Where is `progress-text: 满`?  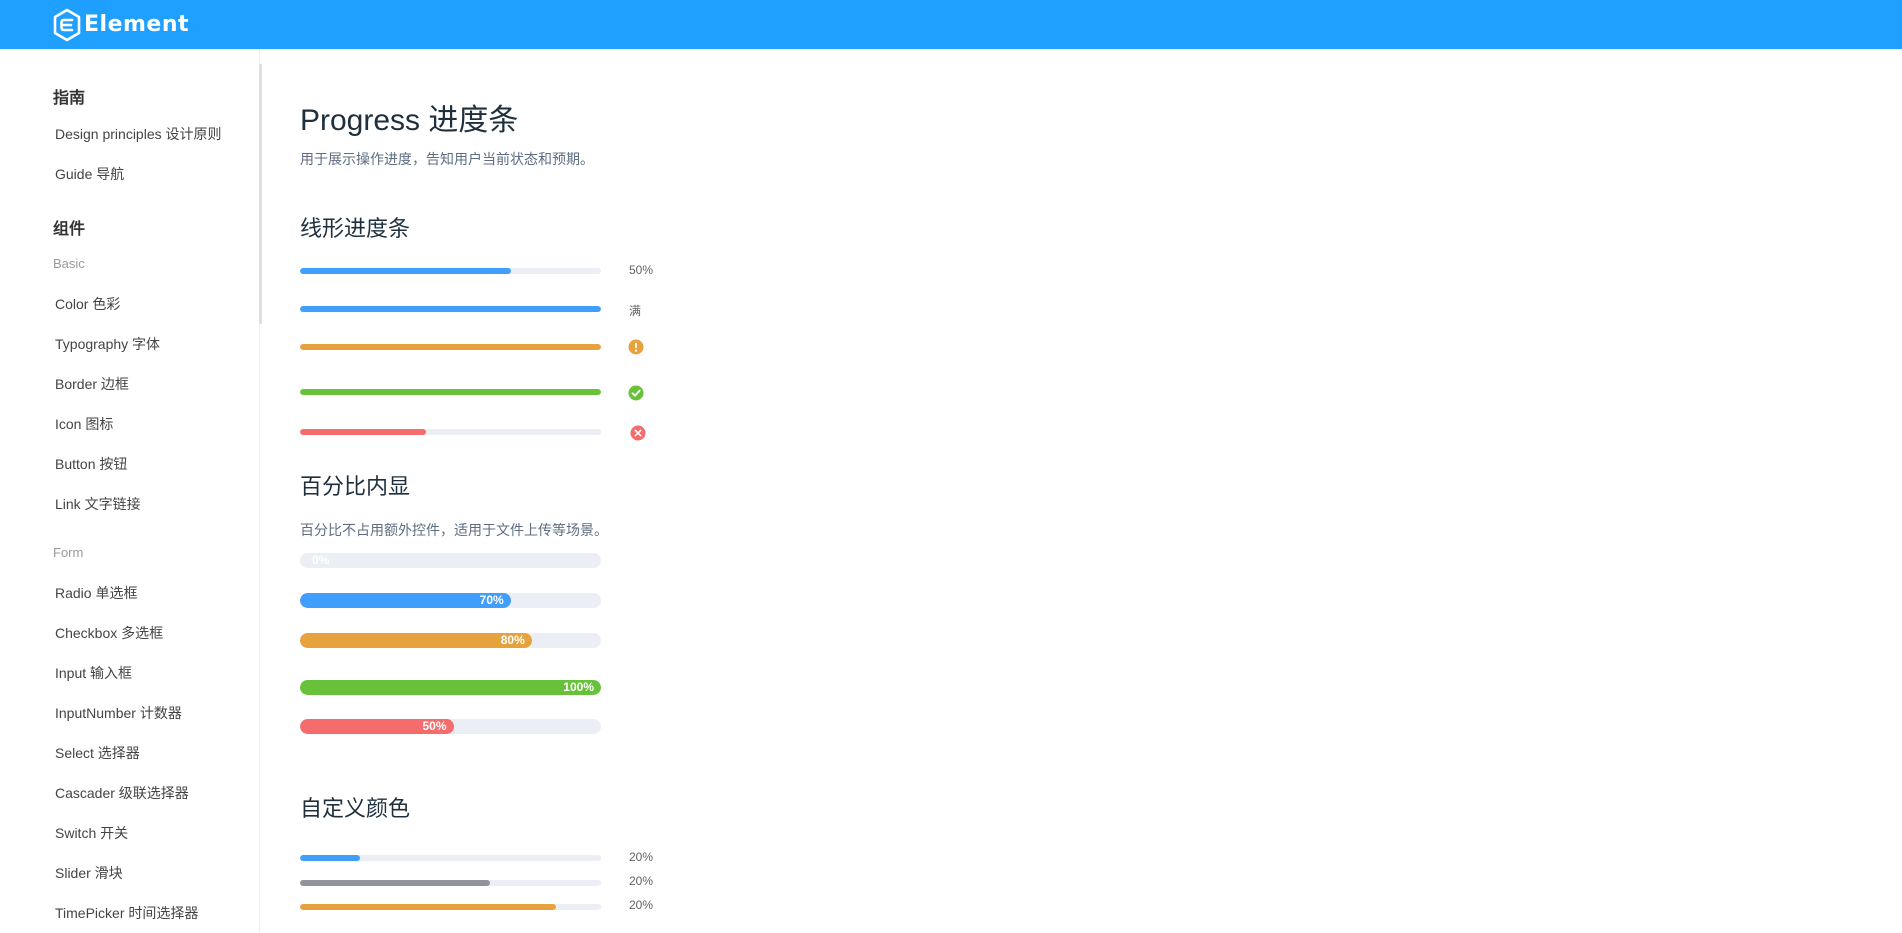
progress-text: 满 is located at coordinates (635, 311).